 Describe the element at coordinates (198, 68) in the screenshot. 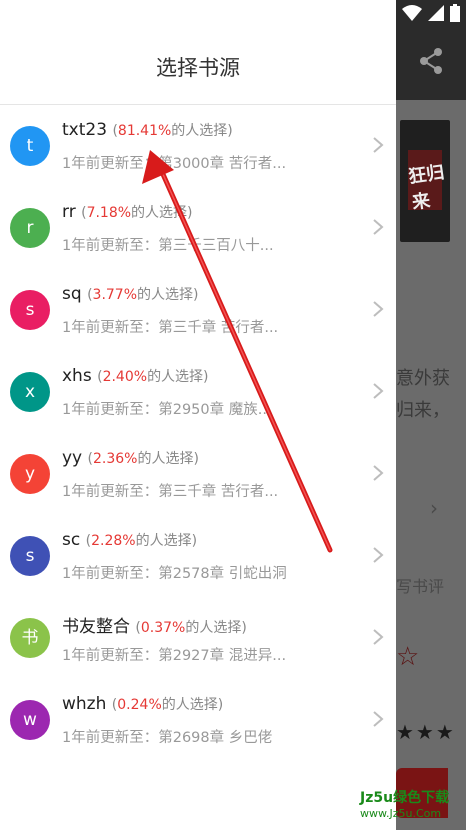

I see `drawer-title: 选择书源` at that location.